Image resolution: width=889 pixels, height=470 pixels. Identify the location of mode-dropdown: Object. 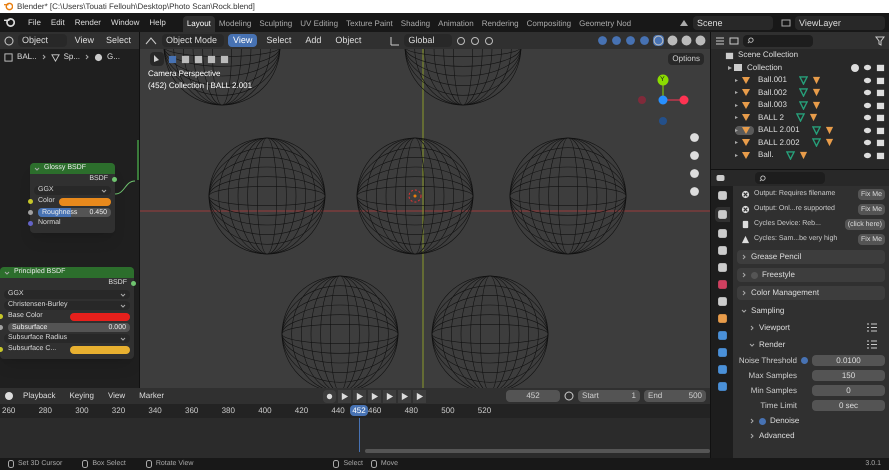
(42, 40).